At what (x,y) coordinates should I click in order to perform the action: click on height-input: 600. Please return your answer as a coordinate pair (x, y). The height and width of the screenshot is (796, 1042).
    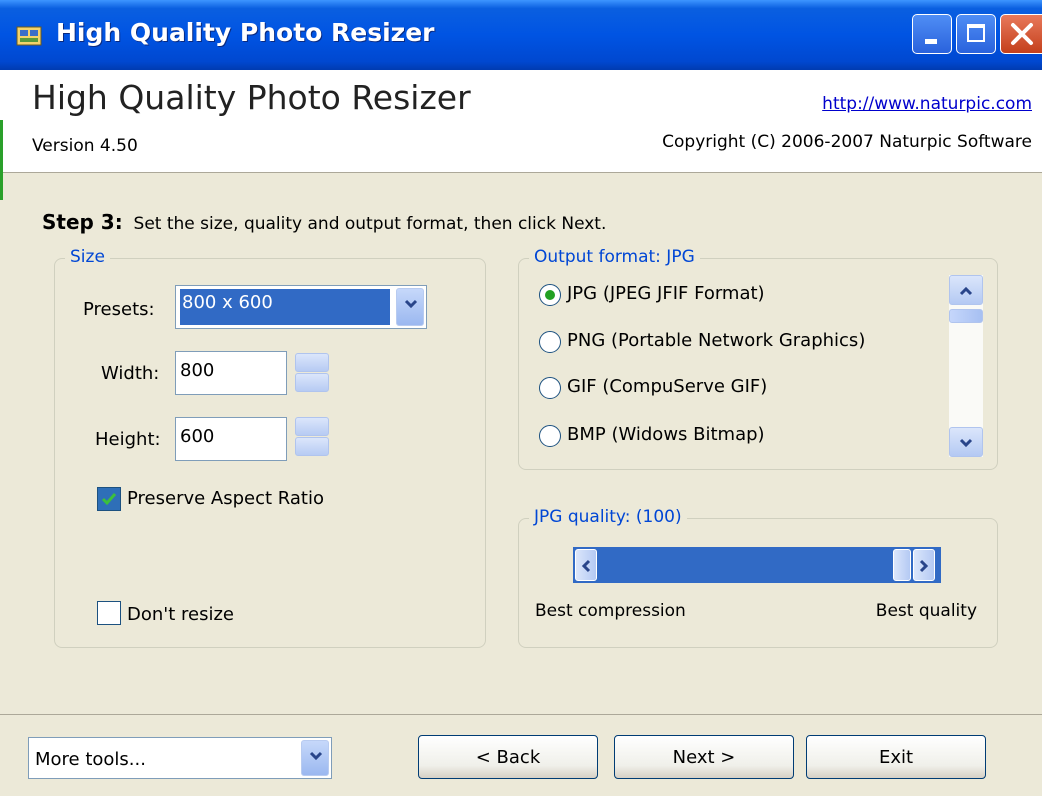
    Looking at the image, I should click on (231, 439).